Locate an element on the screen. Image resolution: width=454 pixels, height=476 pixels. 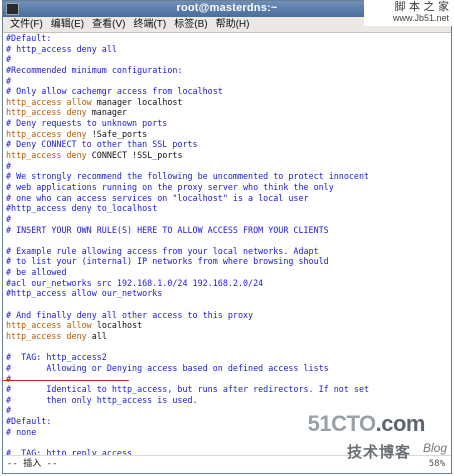
insert-mode-indicator: -- 插入 -- is located at coordinates (32, 464).